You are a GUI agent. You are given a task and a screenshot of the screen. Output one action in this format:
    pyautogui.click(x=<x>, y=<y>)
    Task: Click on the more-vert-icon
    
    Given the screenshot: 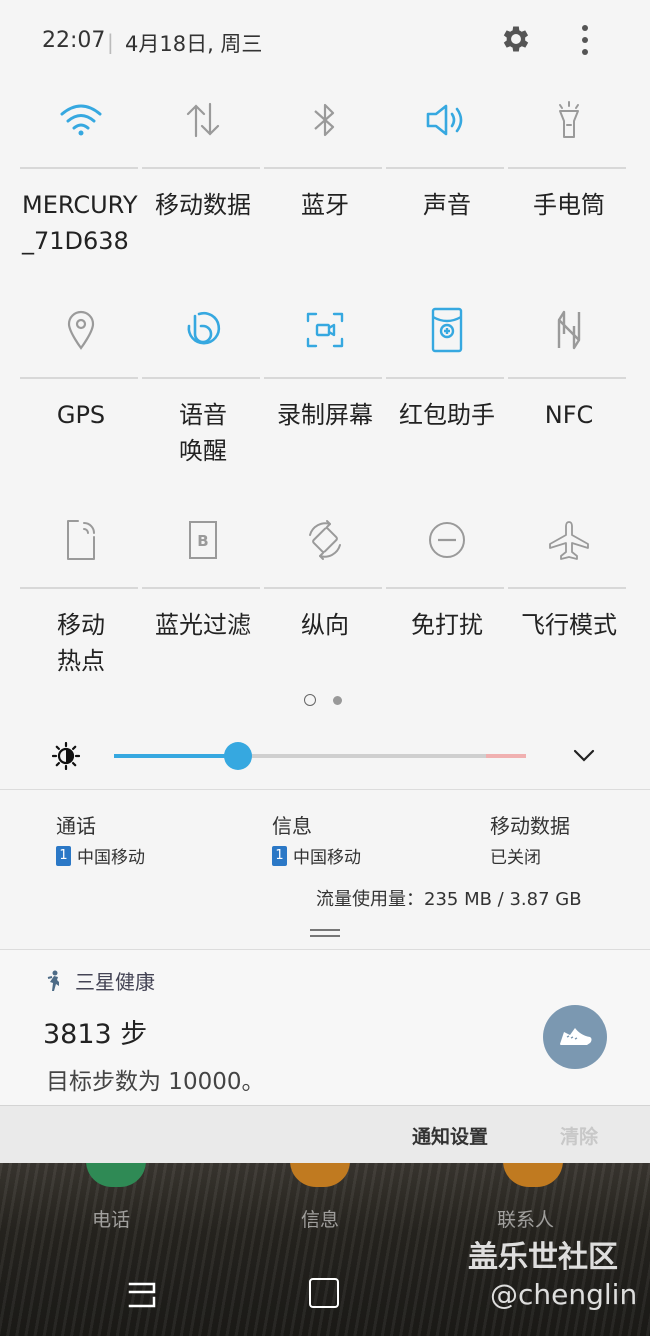 What is the action you would take?
    pyautogui.click(x=585, y=40)
    